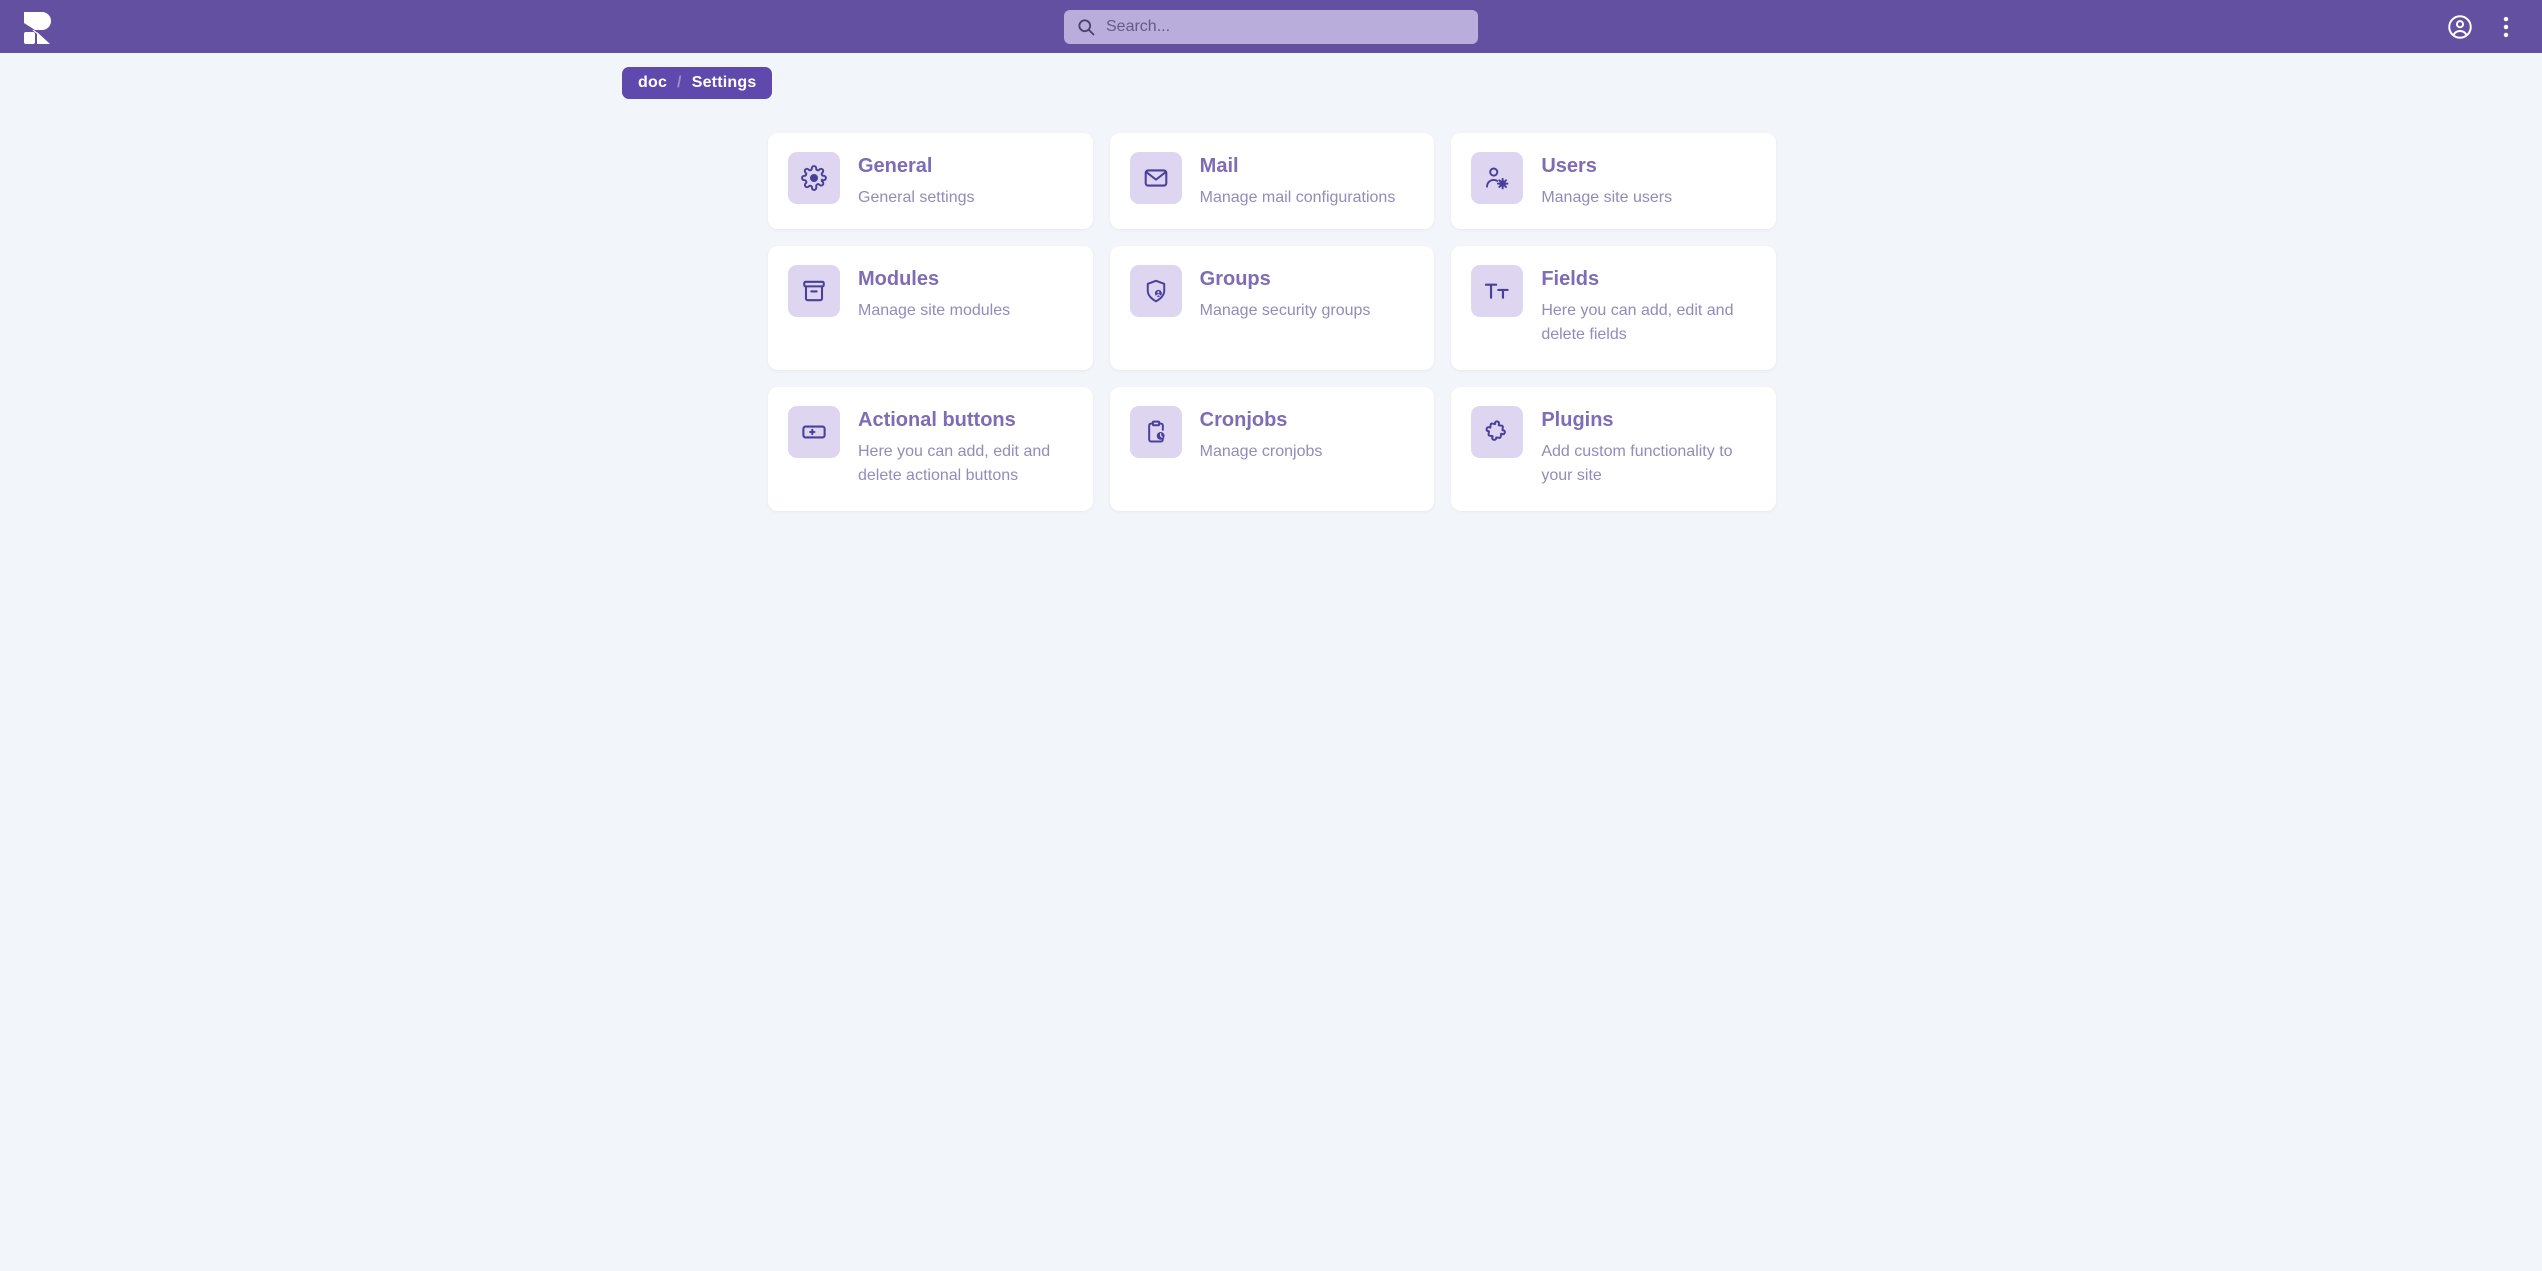  I want to click on shield-user-icon, so click(1155, 291).